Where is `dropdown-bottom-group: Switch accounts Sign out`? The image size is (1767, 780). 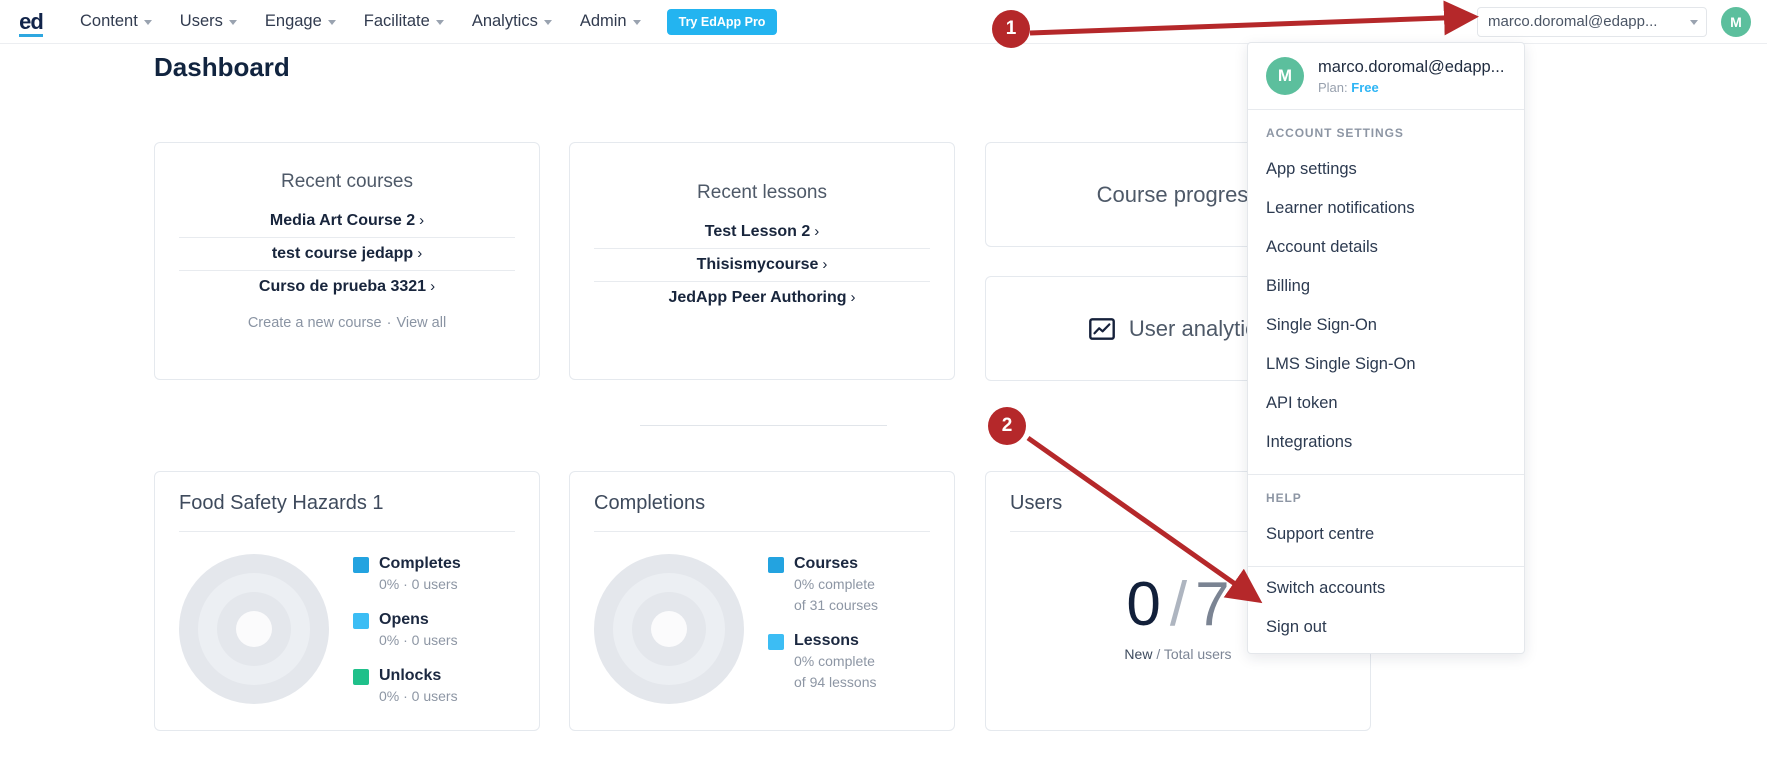 dropdown-bottom-group: Switch accounts Sign out is located at coordinates (1386, 610).